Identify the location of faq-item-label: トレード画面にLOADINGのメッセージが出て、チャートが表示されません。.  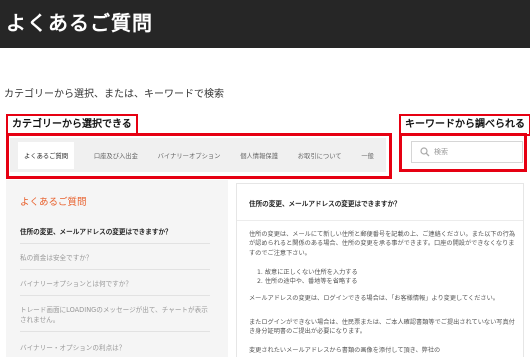
(114, 315).